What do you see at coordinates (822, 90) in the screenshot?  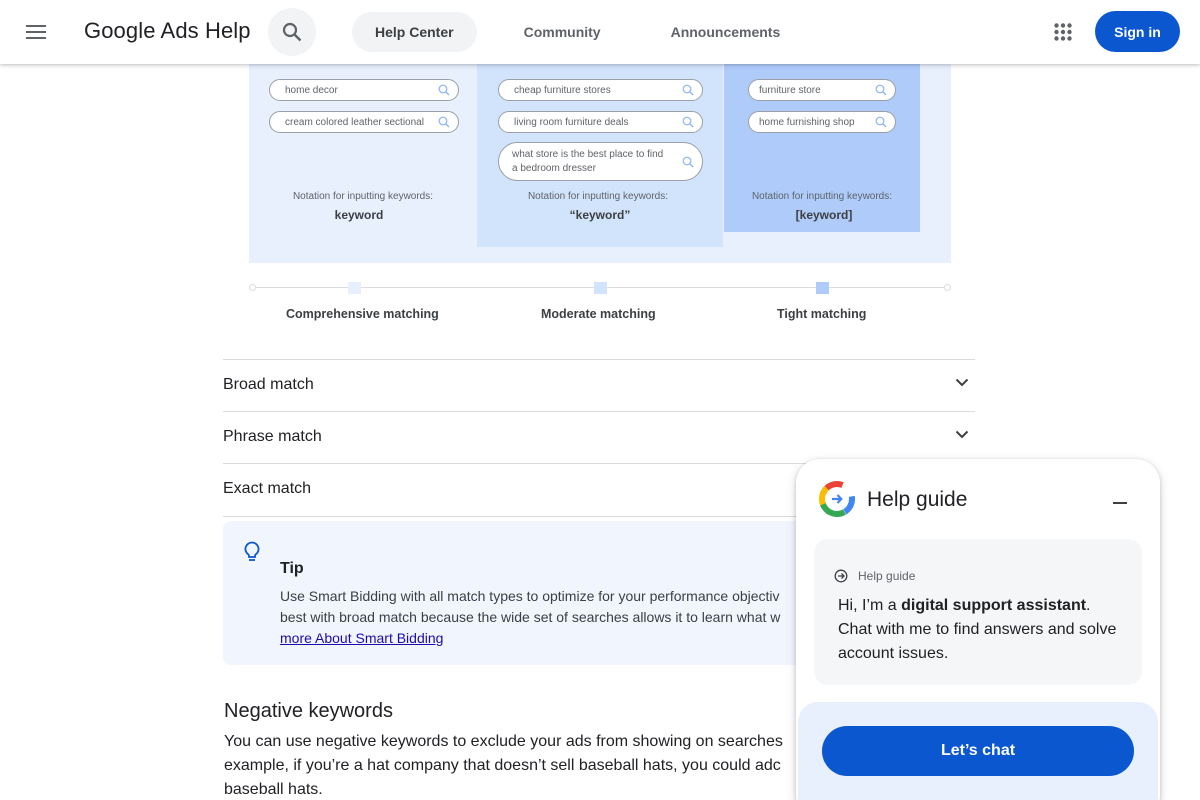 I see `keyword-chip: furniture store` at bounding box center [822, 90].